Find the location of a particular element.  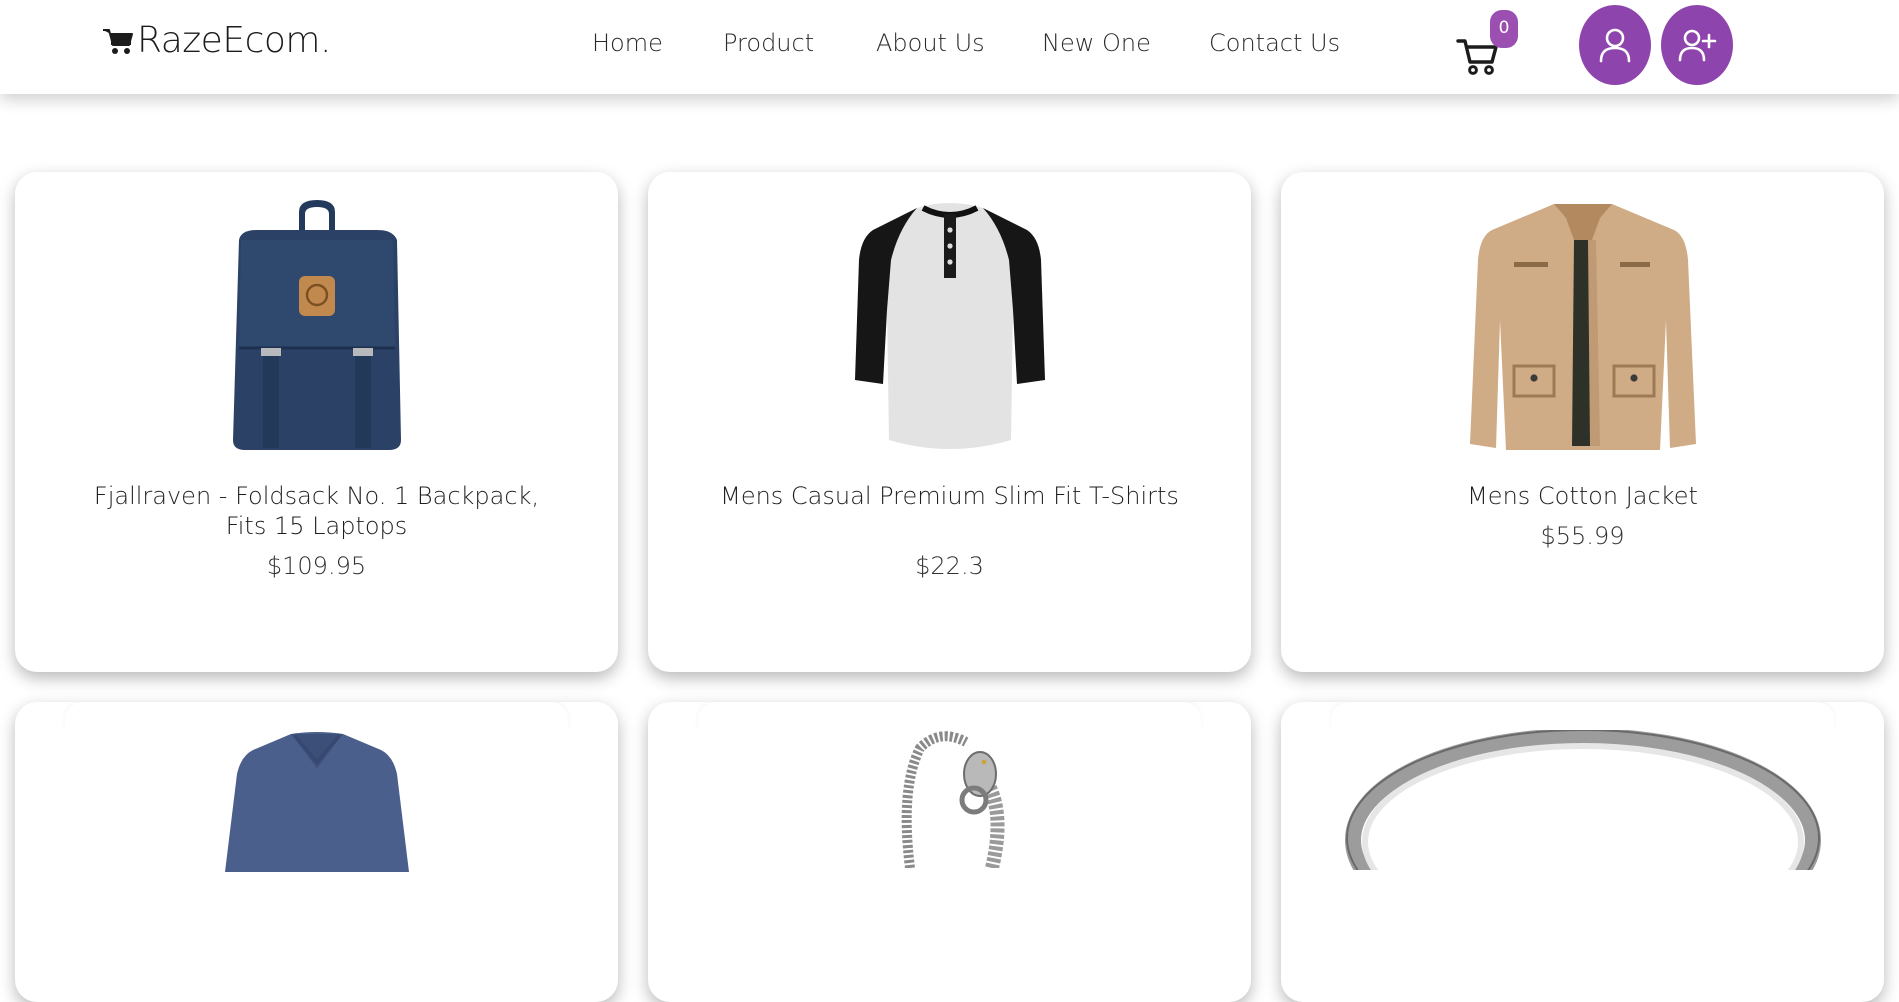

bracelet-image is located at coordinates (952, 799).